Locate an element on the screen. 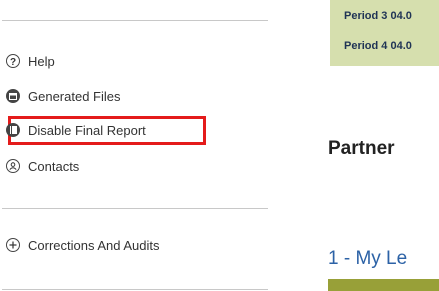  contact-icon is located at coordinates (13, 166).